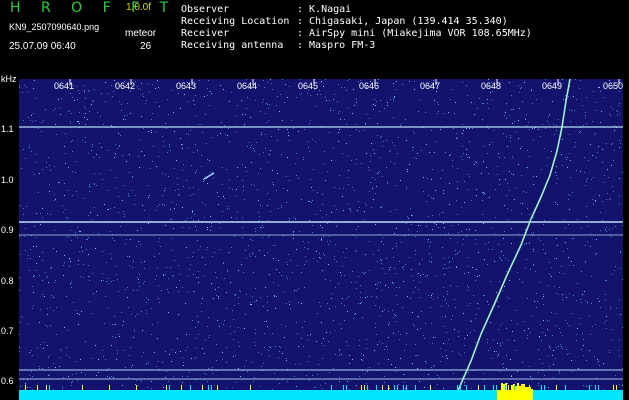 The height and width of the screenshot is (400, 629). Describe the element at coordinates (491, 86) in the screenshot. I see `x-tick-label: 0648` at that location.